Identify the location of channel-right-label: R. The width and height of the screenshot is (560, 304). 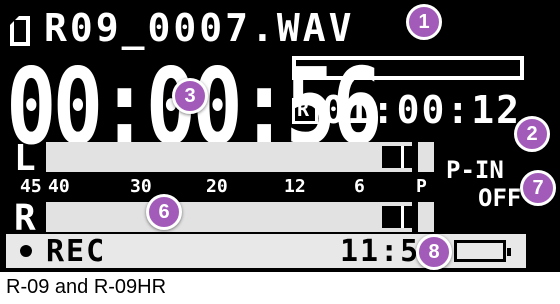
(25, 218).